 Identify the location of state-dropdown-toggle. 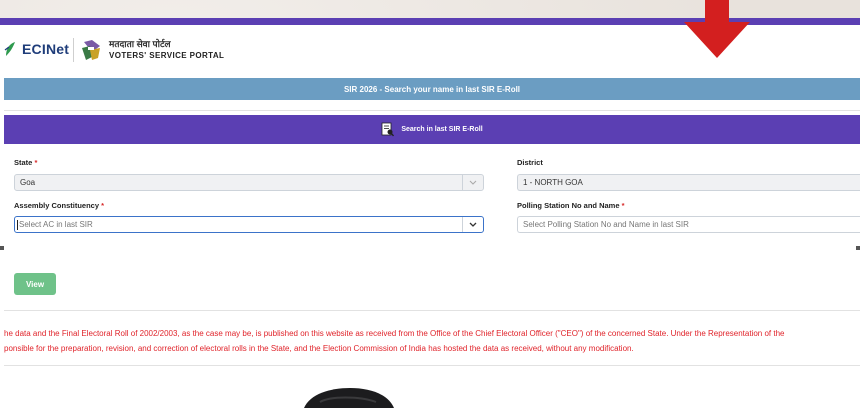
(472, 182).